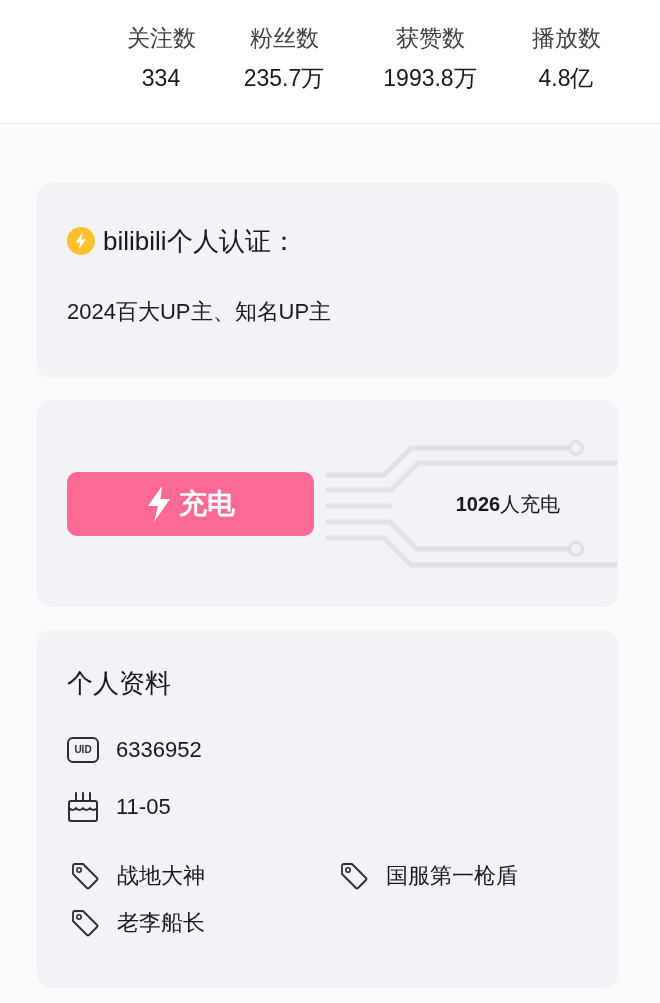 The width and height of the screenshot is (660, 1003). Describe the element at coordinates (119, 683) in the screenshot. I see `profile-title: 个人资料` at that location.